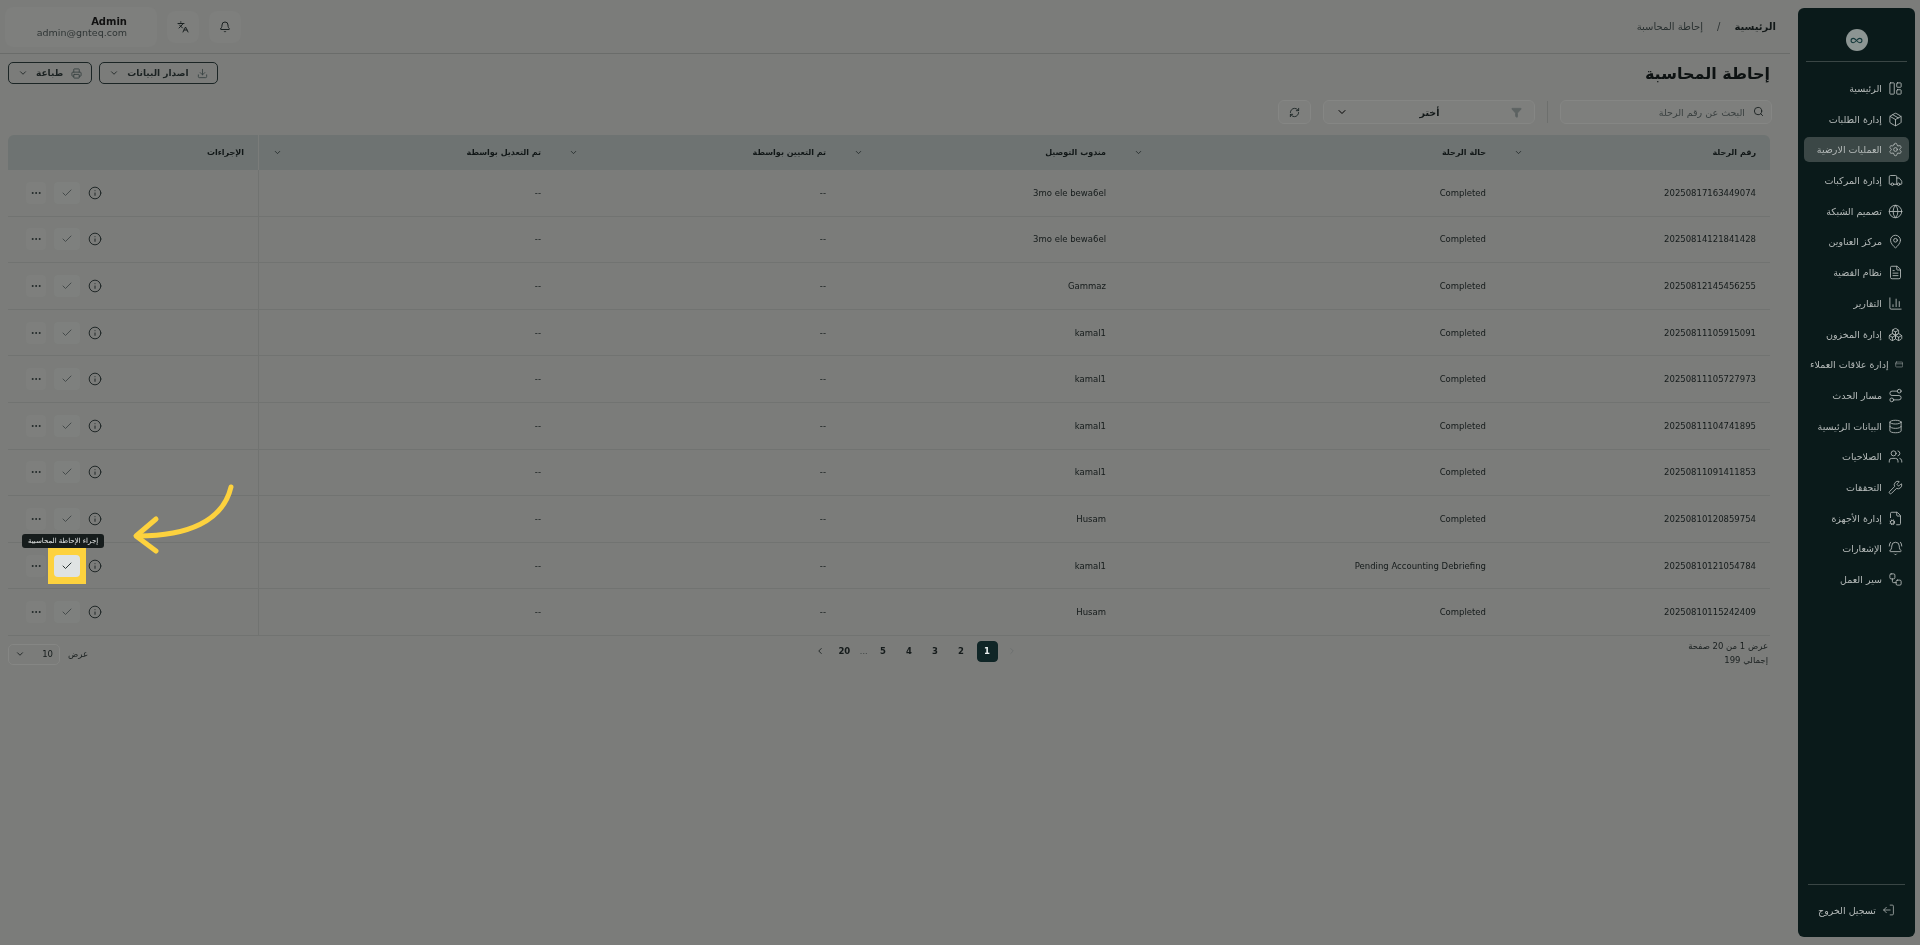  Describe the element at coordinates (1429, 112) in the screenshot. I see `filter-select: أختر` at that location.